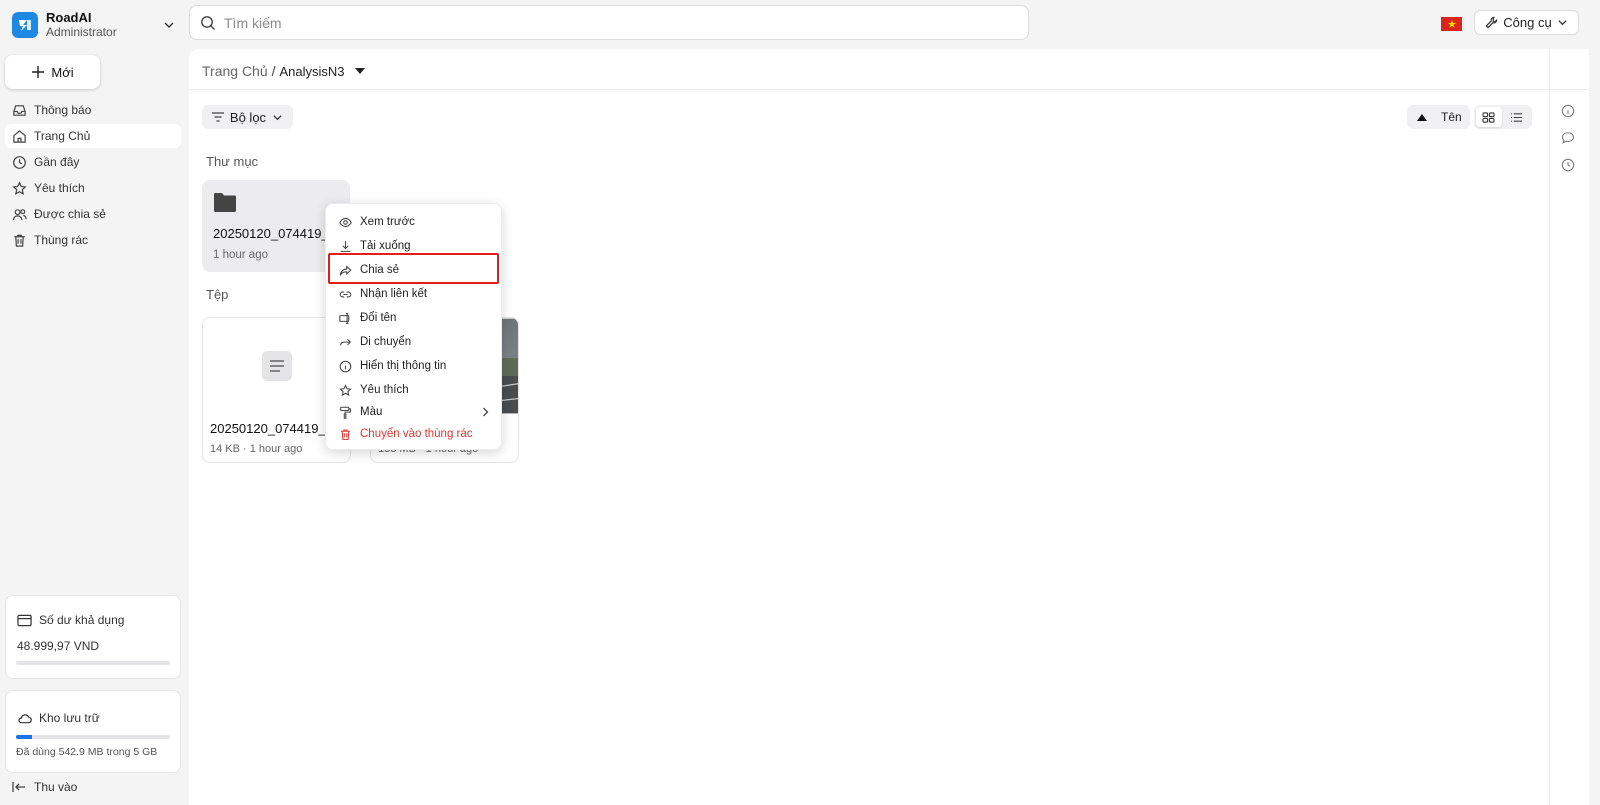  What do you see at coordinates (19, 214) in the screenshot?
I see `users-icon` at bounding box center [19, 214].